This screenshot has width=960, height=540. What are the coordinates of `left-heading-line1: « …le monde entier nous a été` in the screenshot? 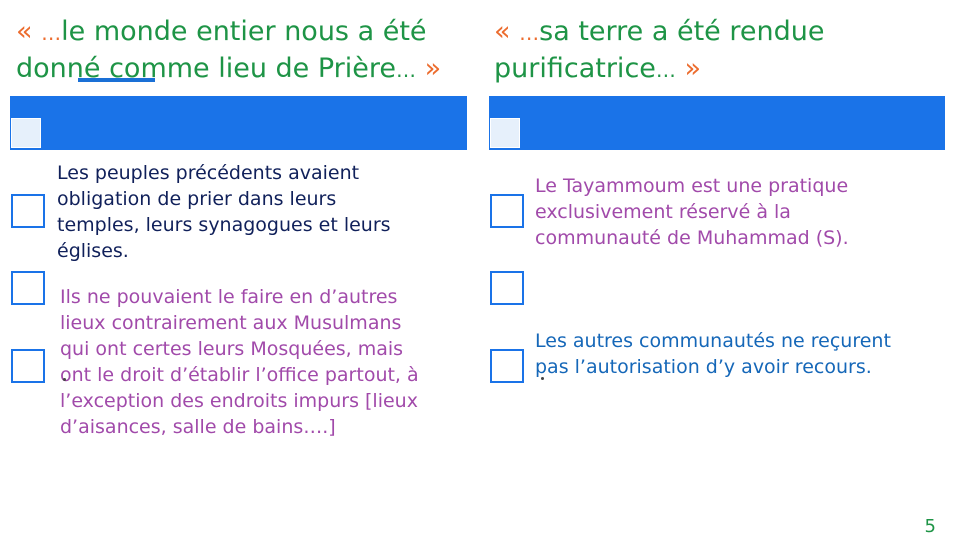 It's located at (228, 32).